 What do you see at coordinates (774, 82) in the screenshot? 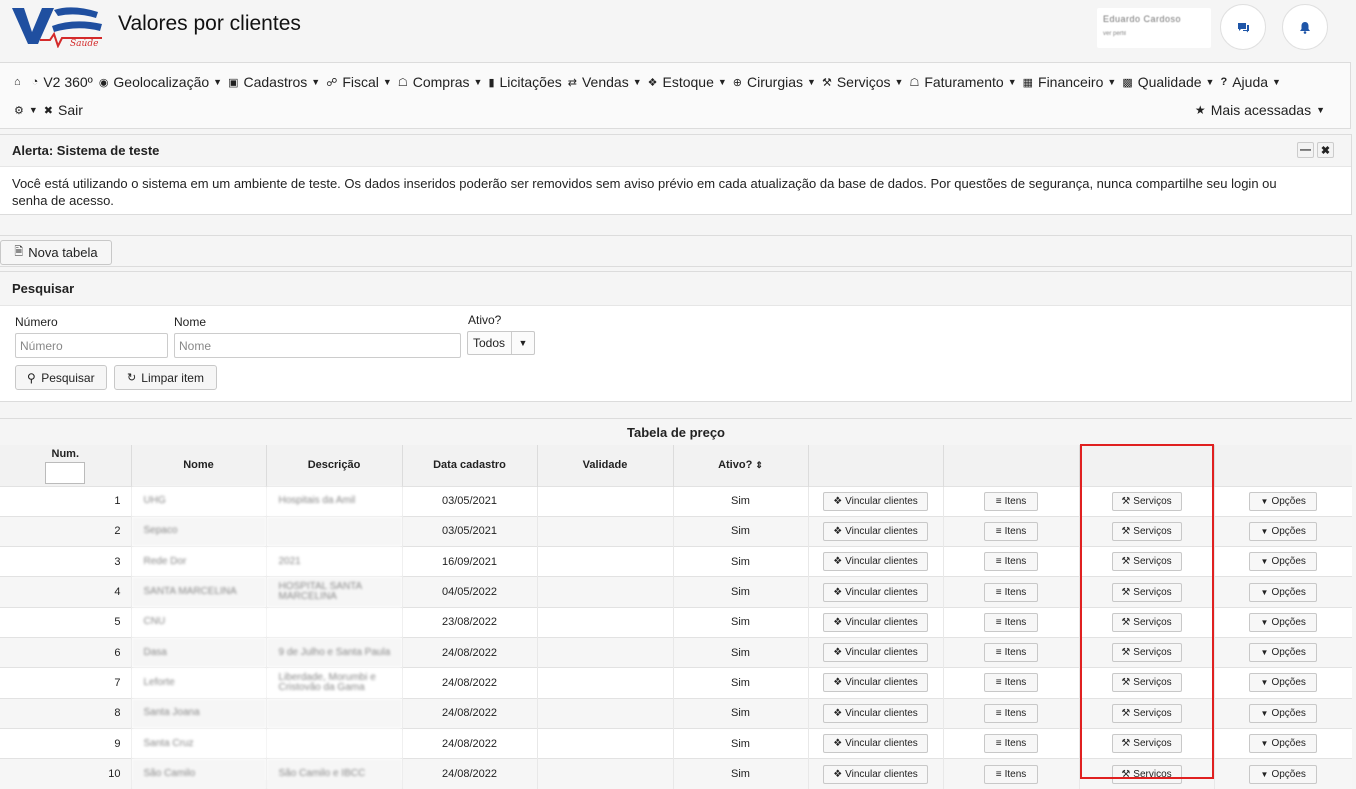
I see `menu-cirurgias: ⊕ Cirurgias ▼` at bounding box center [774, 82].